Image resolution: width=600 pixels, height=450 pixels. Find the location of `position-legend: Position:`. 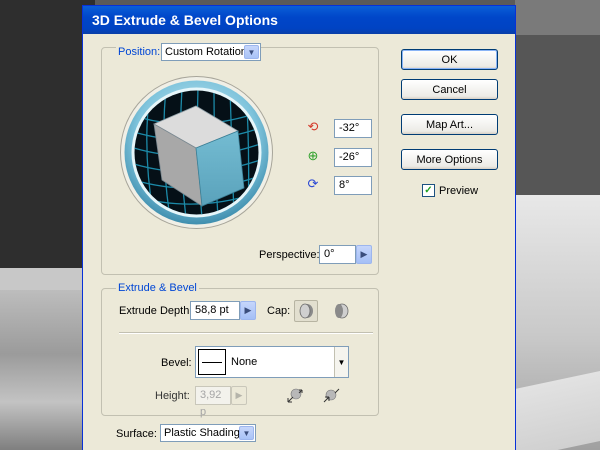

position-legend: Position: is located at coordinates (139, 52).